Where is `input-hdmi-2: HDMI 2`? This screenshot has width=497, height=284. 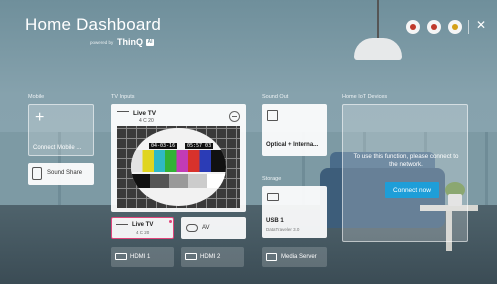 input-hdmi-2: HDMI 2 is located at coordinates (212, 257).